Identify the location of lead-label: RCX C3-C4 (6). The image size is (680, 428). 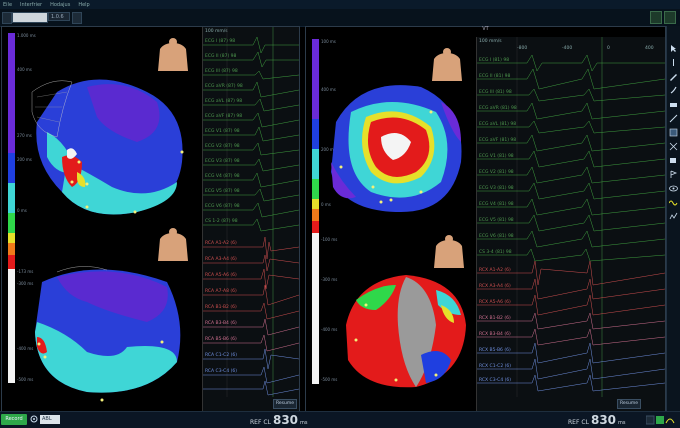
(495, 380).